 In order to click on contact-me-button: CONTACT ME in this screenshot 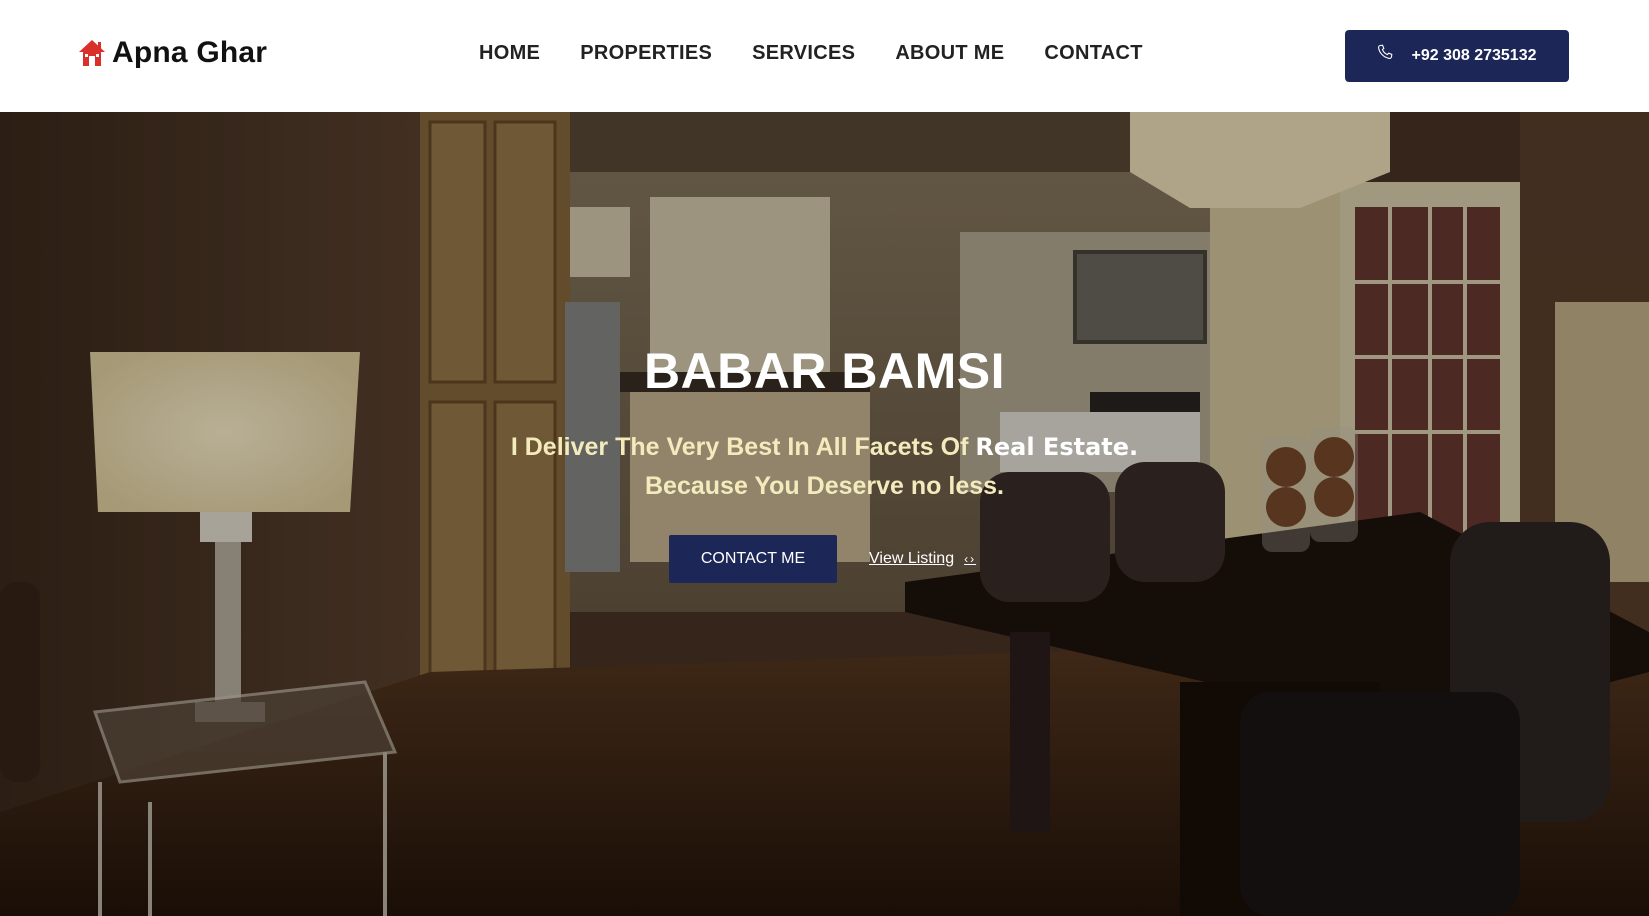, I will do `click(753, 559)`.